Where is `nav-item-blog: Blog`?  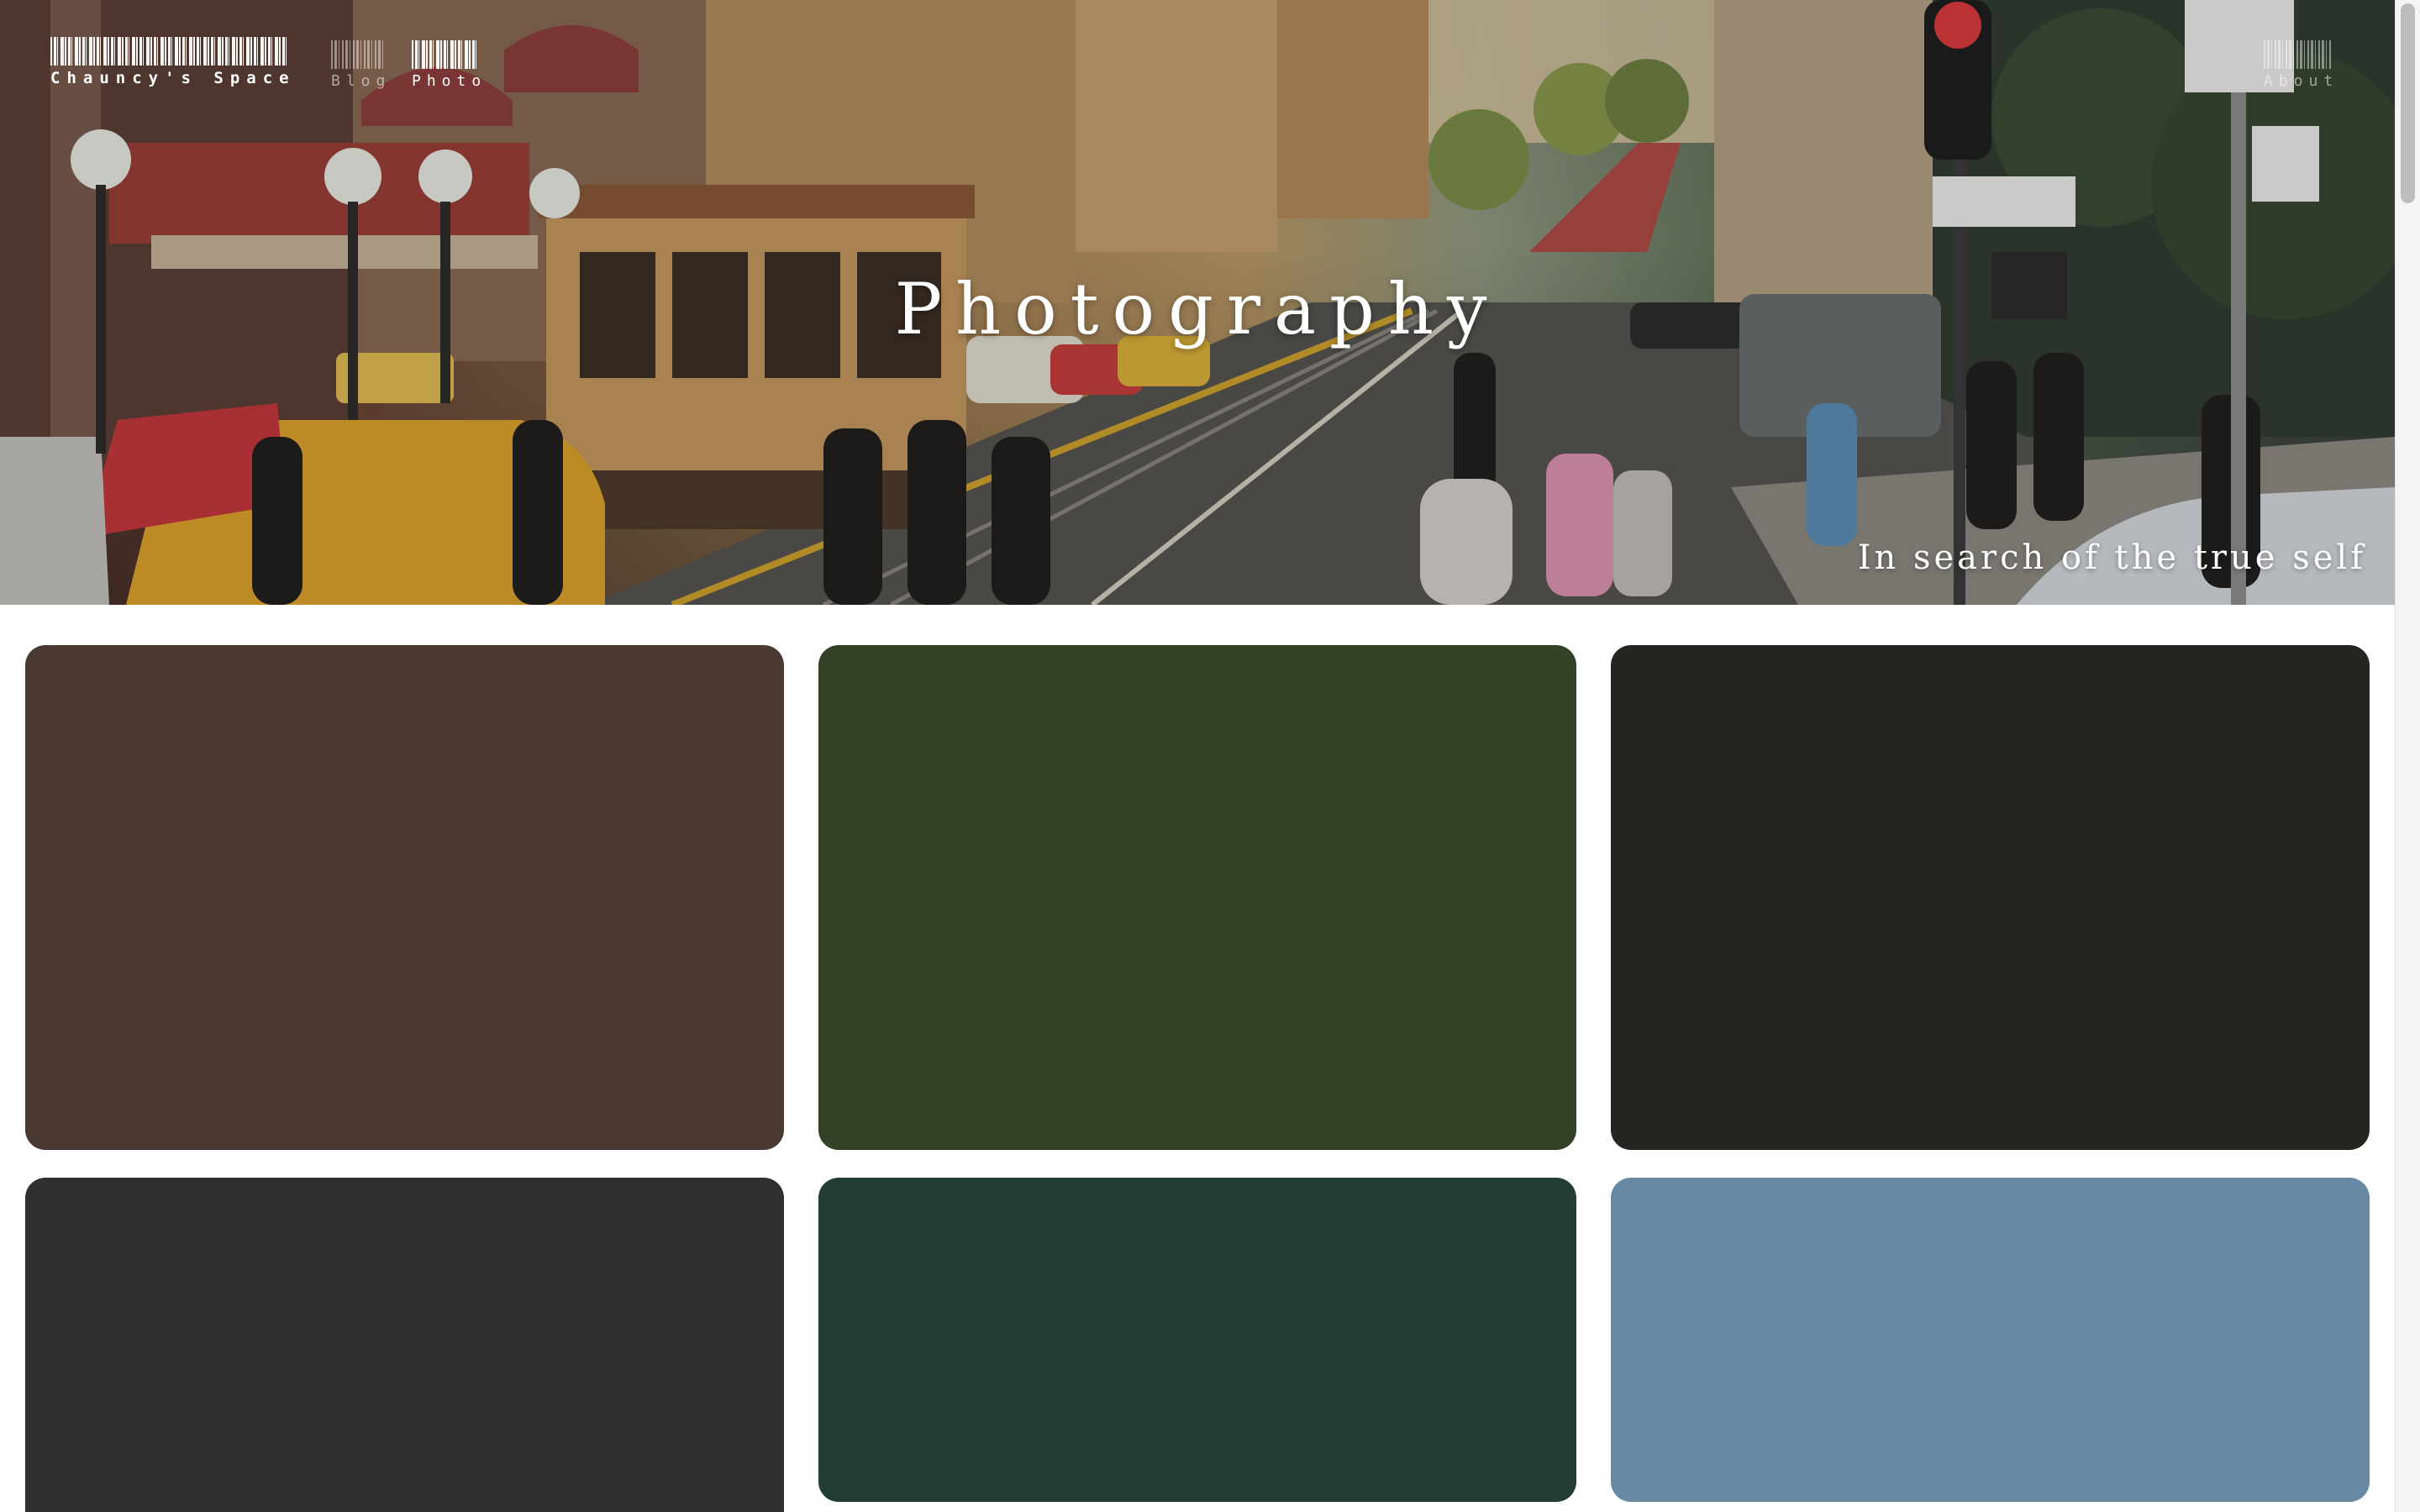
nav-item-blog: Blog is located at coordinates (358, 65).